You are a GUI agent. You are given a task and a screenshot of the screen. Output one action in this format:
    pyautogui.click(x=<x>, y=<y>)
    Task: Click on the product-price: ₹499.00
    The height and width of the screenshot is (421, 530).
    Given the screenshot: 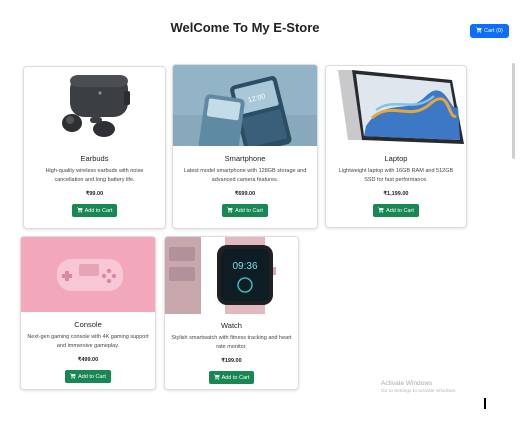 What is the action you would take?
    pyautogui.click(x=88, y=360)
    